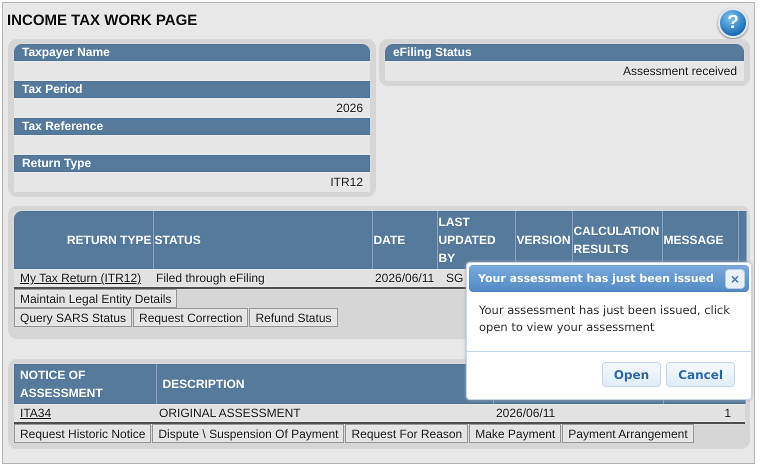 The width and height of the screenshot is (765, 470). What do you see at coordinates (192, 89) in the screenshot?
I see `field-header: Tax Period` at bounding box center [192, 89].